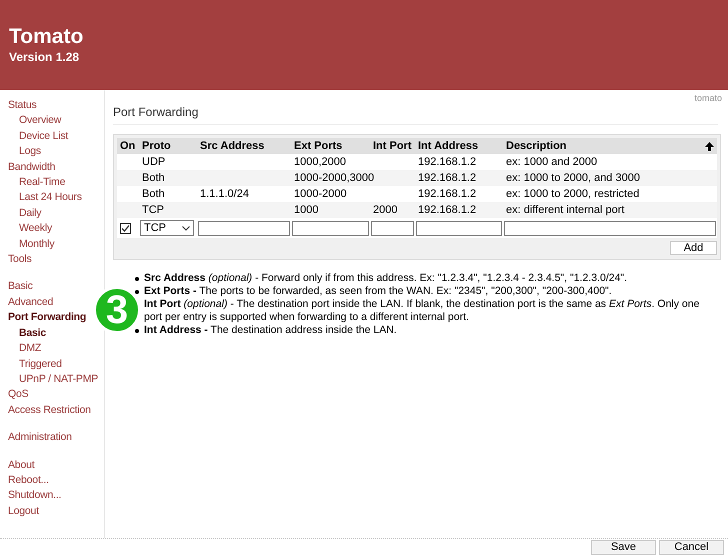 Image resolution: width=728 pixels, height=556 pixels. What do you see at coordinates (320, 162) in the screenshot?
I see `table-cell: 1000,2000` at bounding box center [320, 162].